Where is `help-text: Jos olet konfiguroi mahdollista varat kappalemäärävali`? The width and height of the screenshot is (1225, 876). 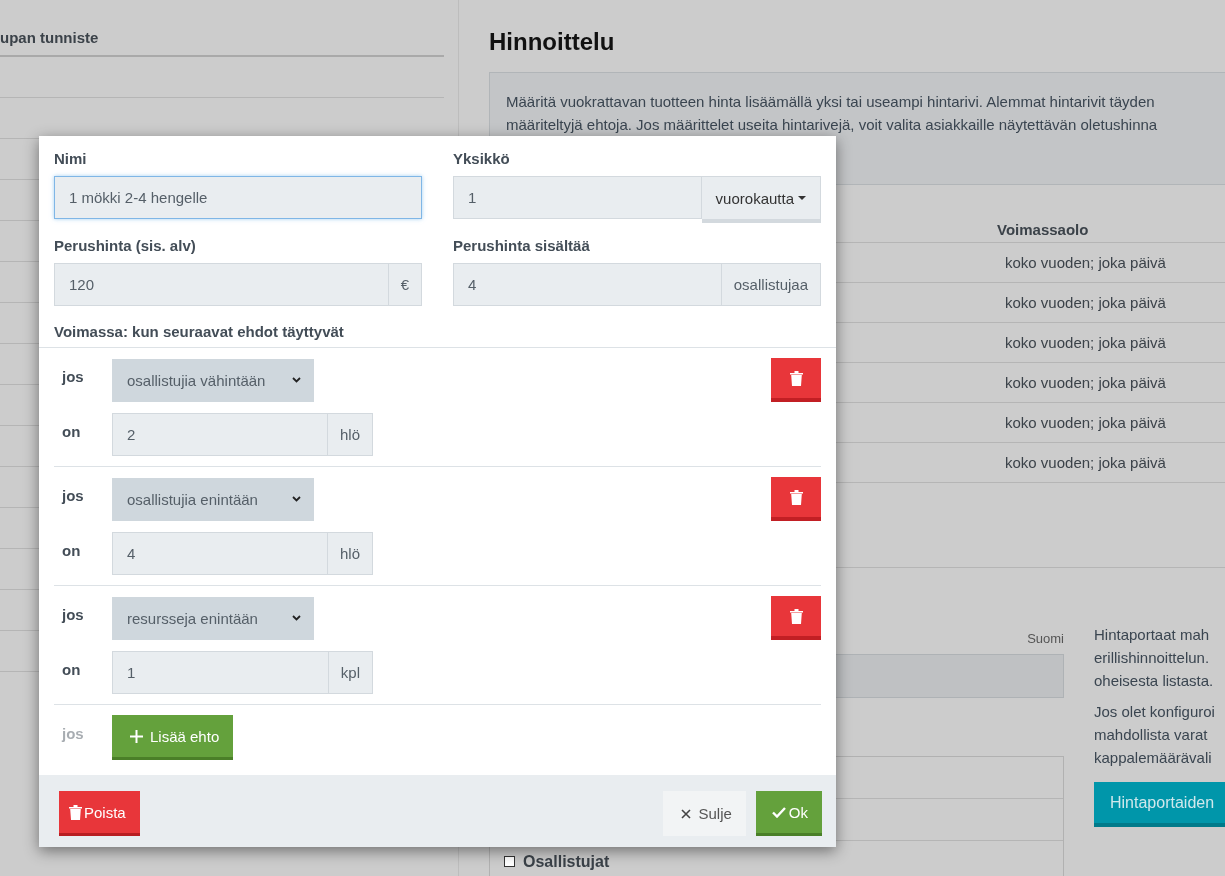 help-text: Jos olet konfiguroi mahdollista varat kappalemäärävali is located at coordinates (1155, 735).